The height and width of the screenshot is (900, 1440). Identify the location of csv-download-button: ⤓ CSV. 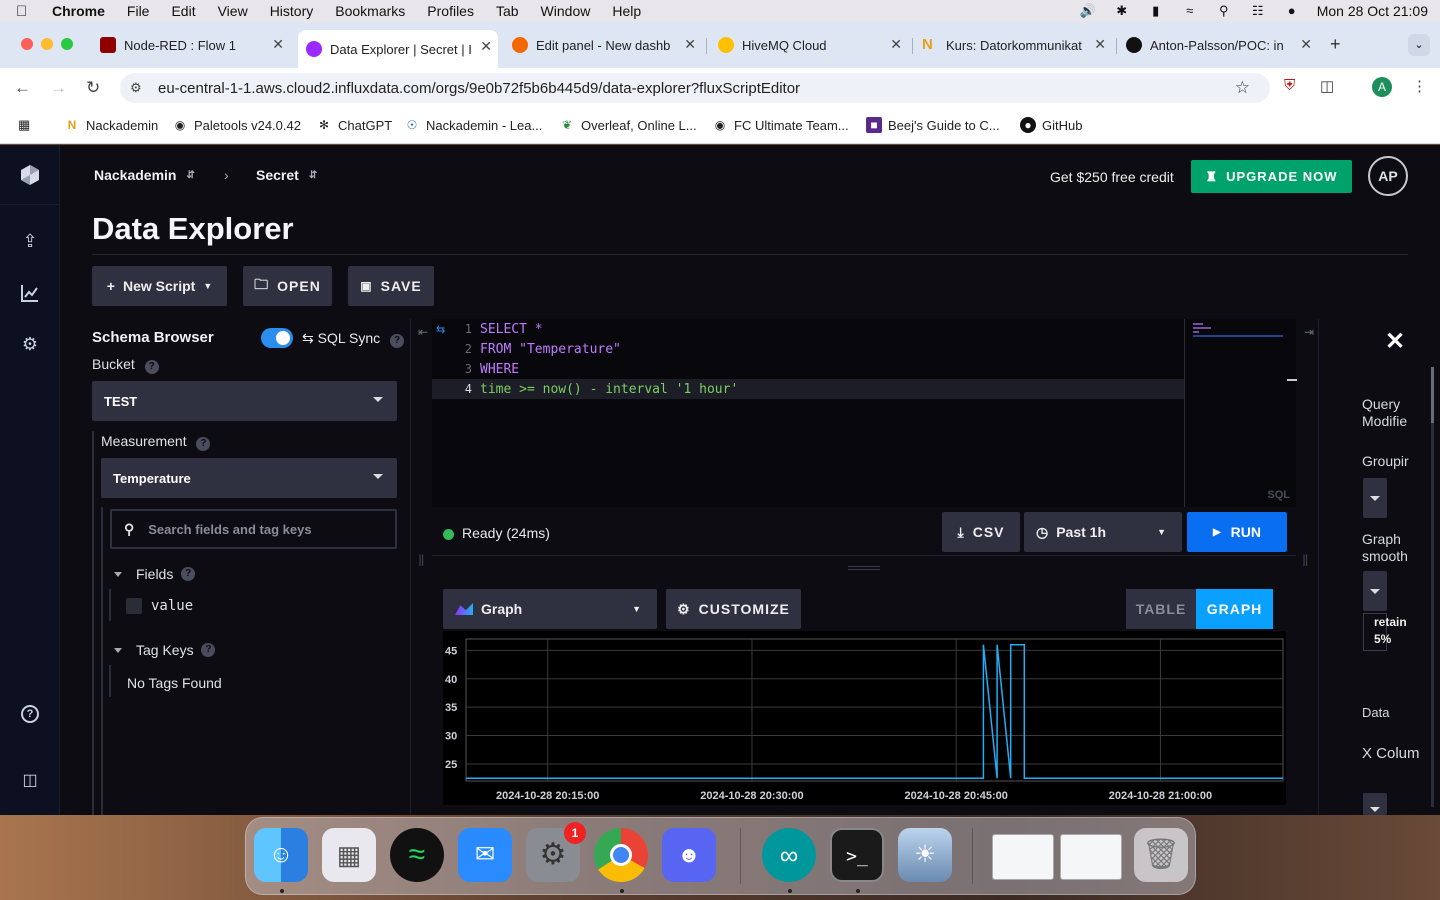
(981, 532).